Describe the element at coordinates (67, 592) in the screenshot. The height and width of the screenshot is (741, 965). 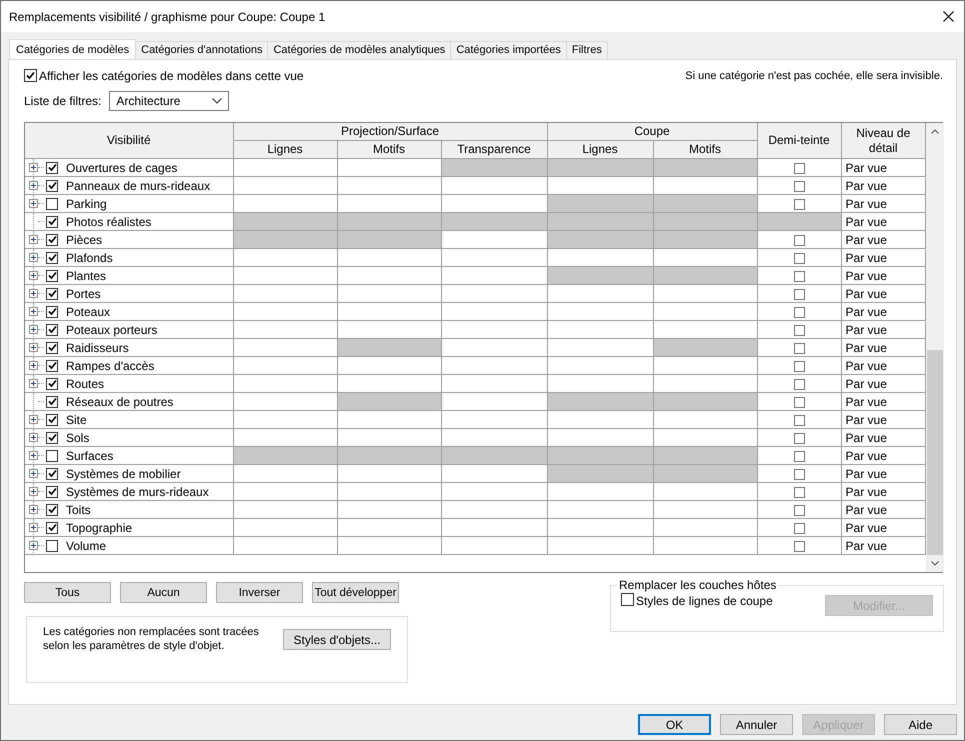
I see `action-button: Tous` at that location.